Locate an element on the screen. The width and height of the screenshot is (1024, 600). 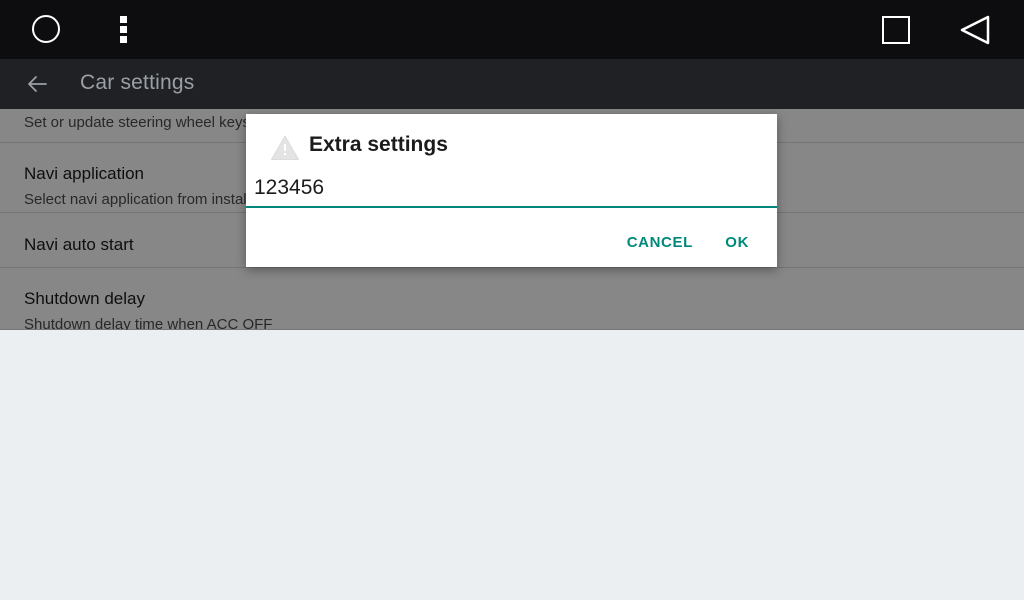
page-title: Car settings is located at coordinates (137, 82).